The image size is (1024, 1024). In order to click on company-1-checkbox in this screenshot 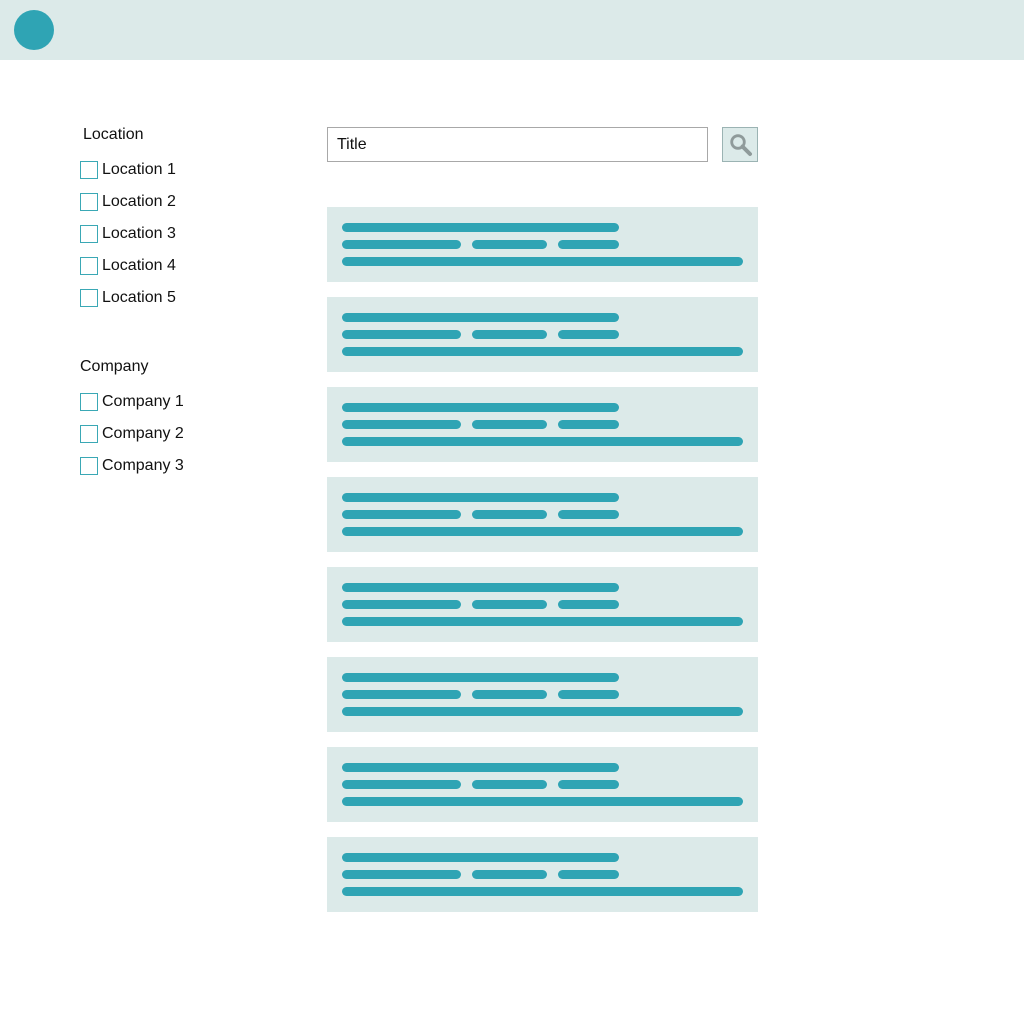, I will do `click(89, 402)`.